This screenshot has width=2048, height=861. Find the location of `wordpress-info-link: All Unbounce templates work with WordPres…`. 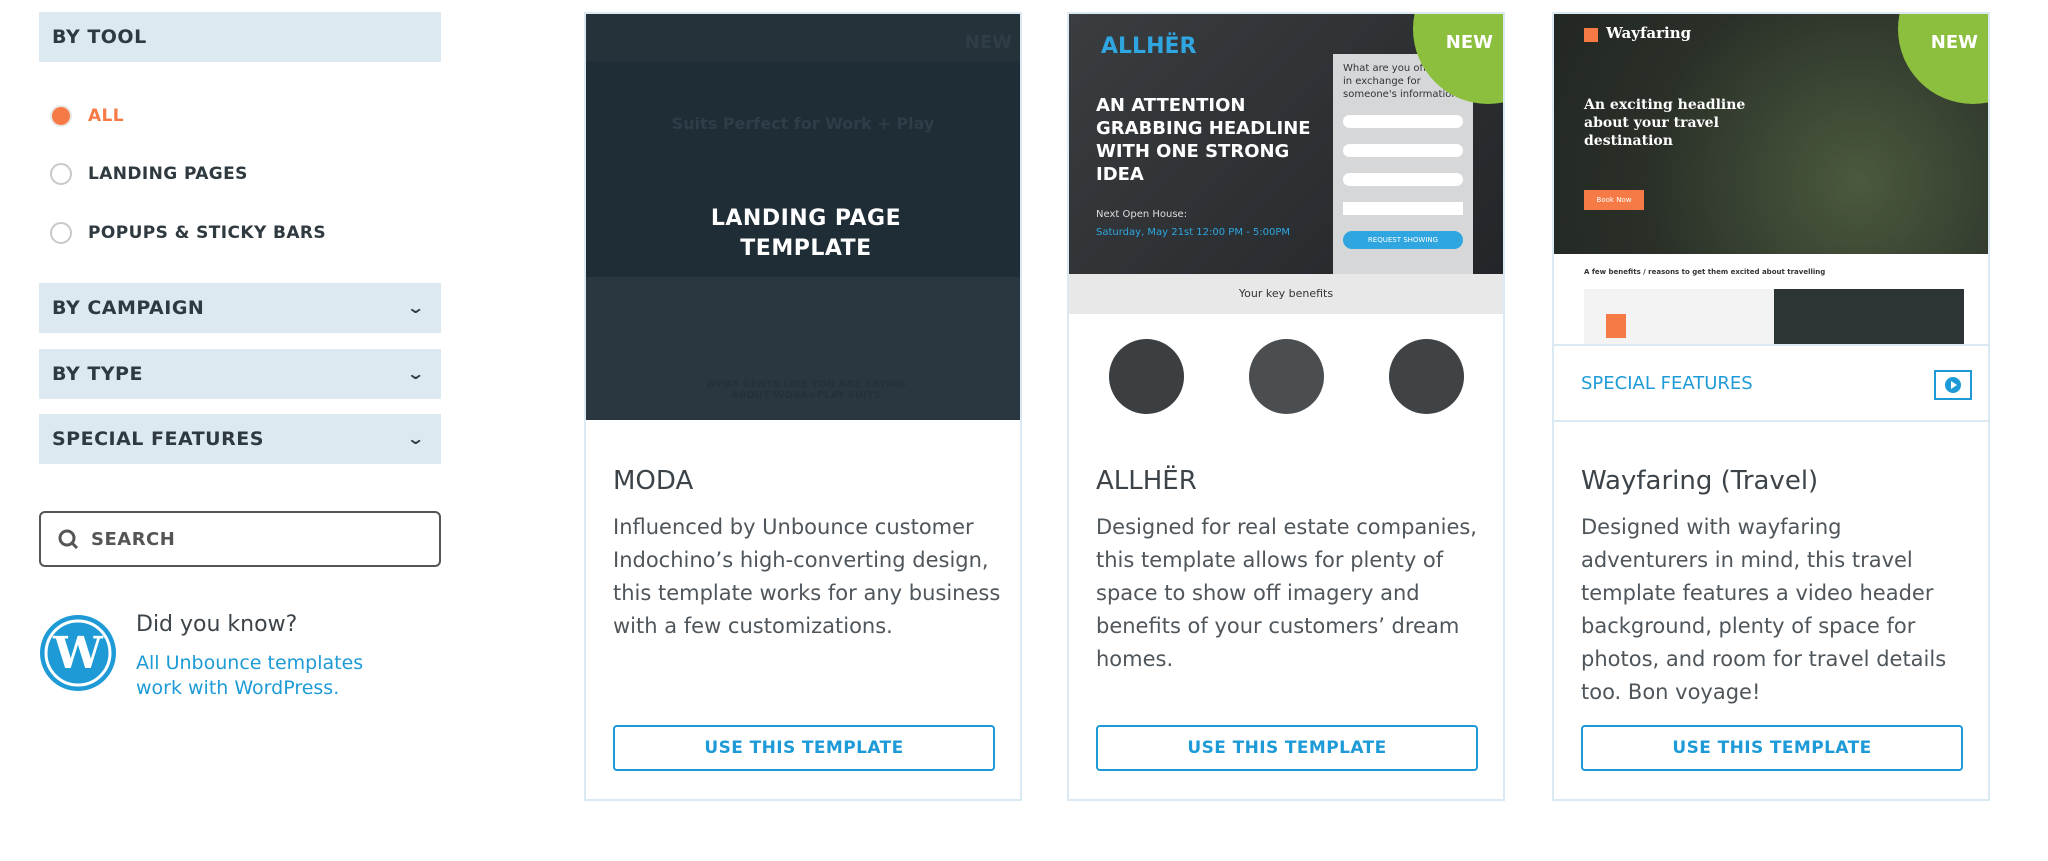

wordpress-info-link: All Unbounce templates work with WordPres… is located at coordinates (249, 676).